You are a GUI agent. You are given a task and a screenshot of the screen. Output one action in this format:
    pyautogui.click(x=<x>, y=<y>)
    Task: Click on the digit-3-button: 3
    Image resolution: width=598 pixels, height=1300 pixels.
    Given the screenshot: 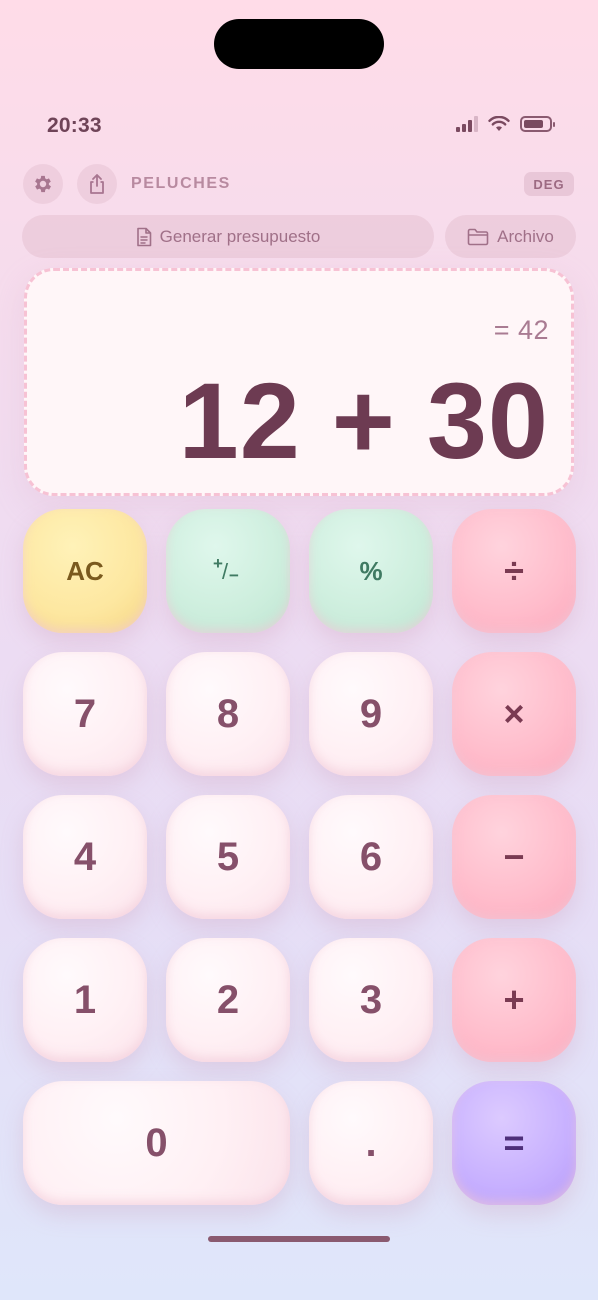 What is the action you would take?
    pyautogui.click(x=371, y=1000)
    